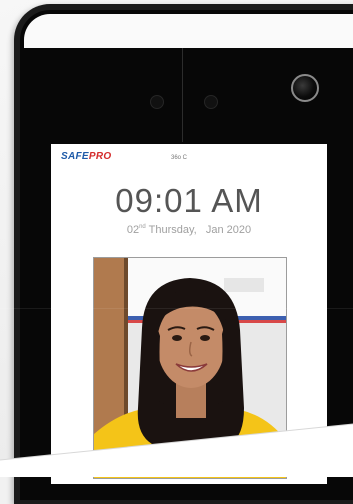  I want to click on camera-lens-icon, so click(305, 88).